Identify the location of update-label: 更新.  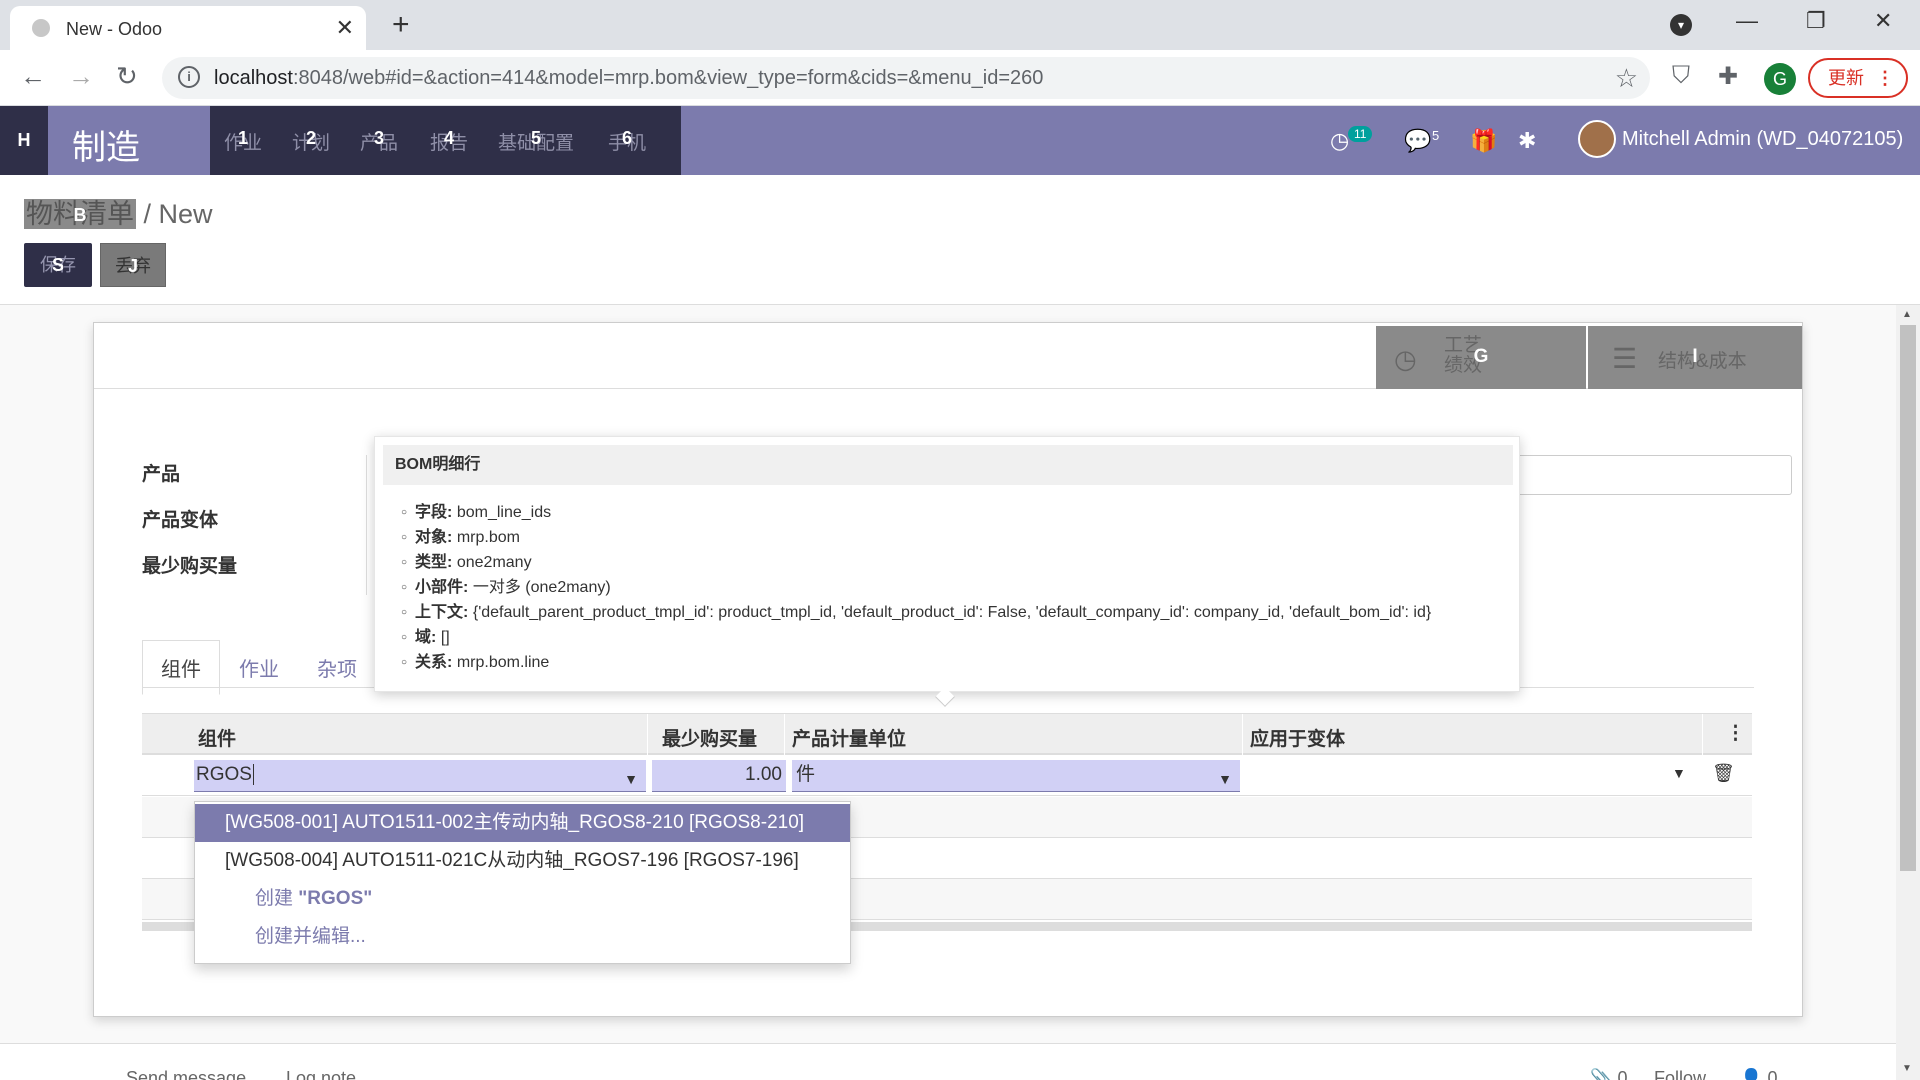
(1846, 78).